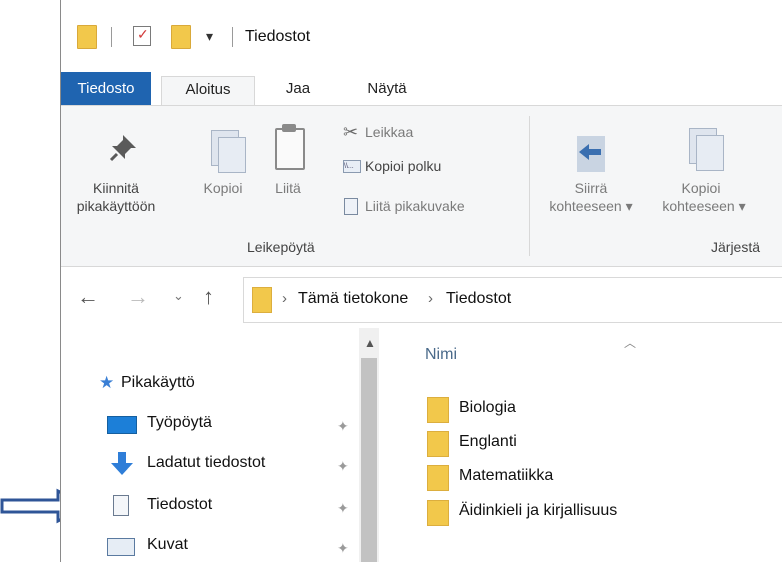 The height and width of the screenshot is (562, 782). Describe the element at coordinates (512, 300) in the screenshot. I see `address-bar: › Tämä tietokone › Tiedostot` at that location.